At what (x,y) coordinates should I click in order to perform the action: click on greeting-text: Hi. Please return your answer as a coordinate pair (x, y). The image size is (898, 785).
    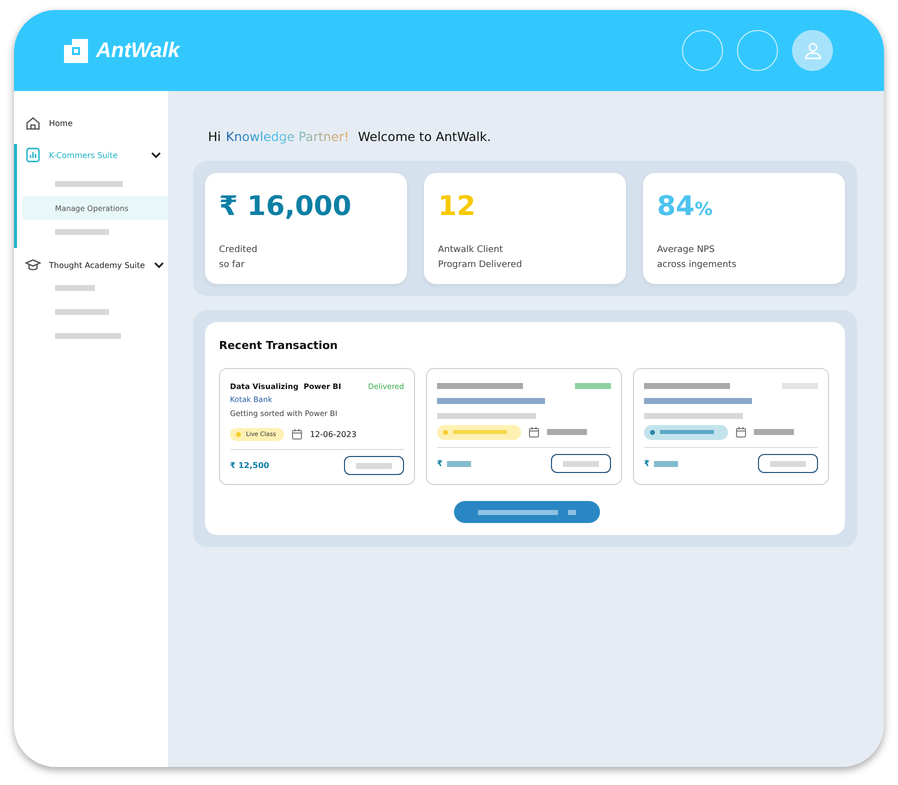
    Looking at the image, I should click on (214, 136).